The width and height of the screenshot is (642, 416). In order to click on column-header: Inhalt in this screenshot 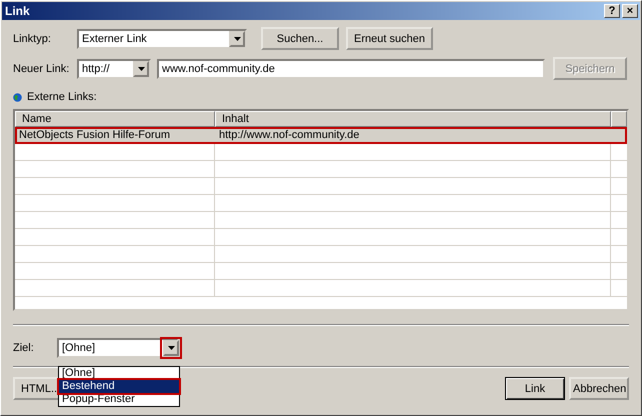, I will do `click(413, 119)`.